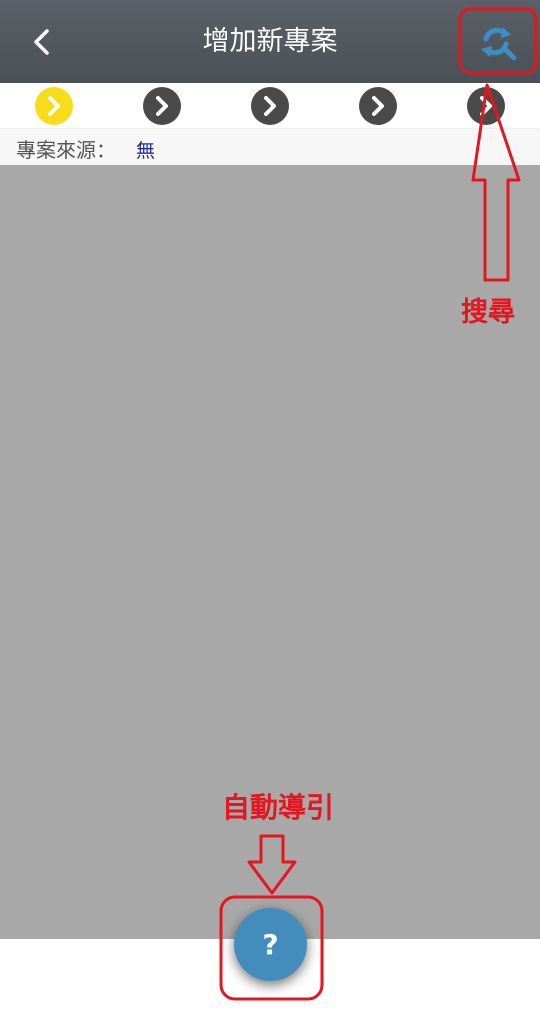 Image resolution: width=540 pixels, height=1013 pixels. I want to click on refresh-search-icon, so click(499, 44).